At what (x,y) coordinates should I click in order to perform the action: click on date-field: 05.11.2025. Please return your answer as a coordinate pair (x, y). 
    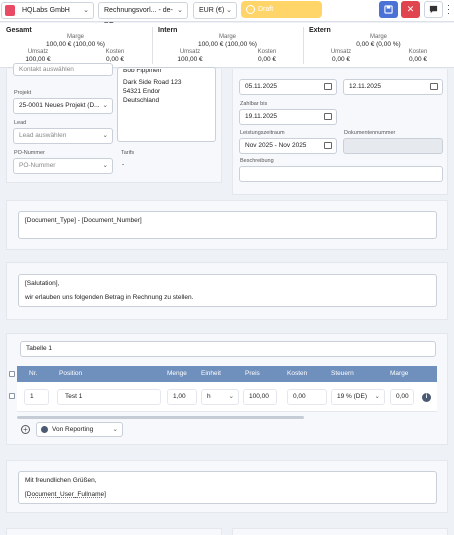
    Looking at the image, I should click on (288, 87).